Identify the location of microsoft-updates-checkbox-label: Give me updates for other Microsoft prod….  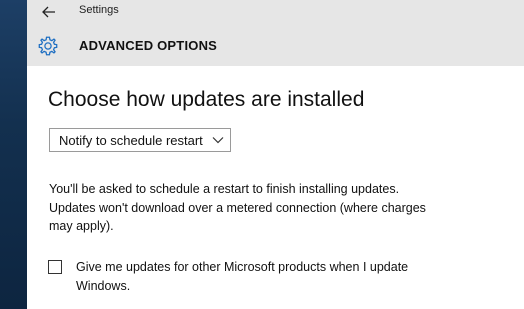
(266, 276).